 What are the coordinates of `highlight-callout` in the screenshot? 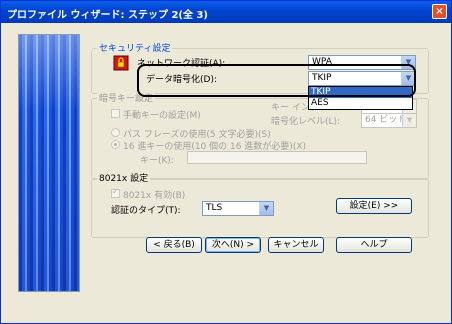 It's located at (276, 80).